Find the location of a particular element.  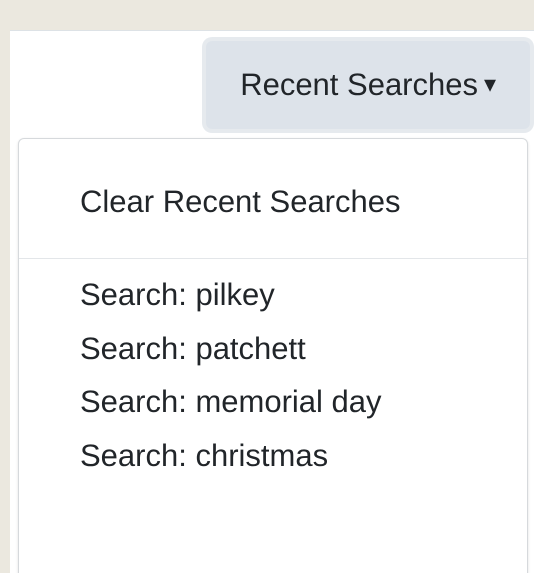

recent-search-item: Search: patchett is located at coordinates (193, 348).